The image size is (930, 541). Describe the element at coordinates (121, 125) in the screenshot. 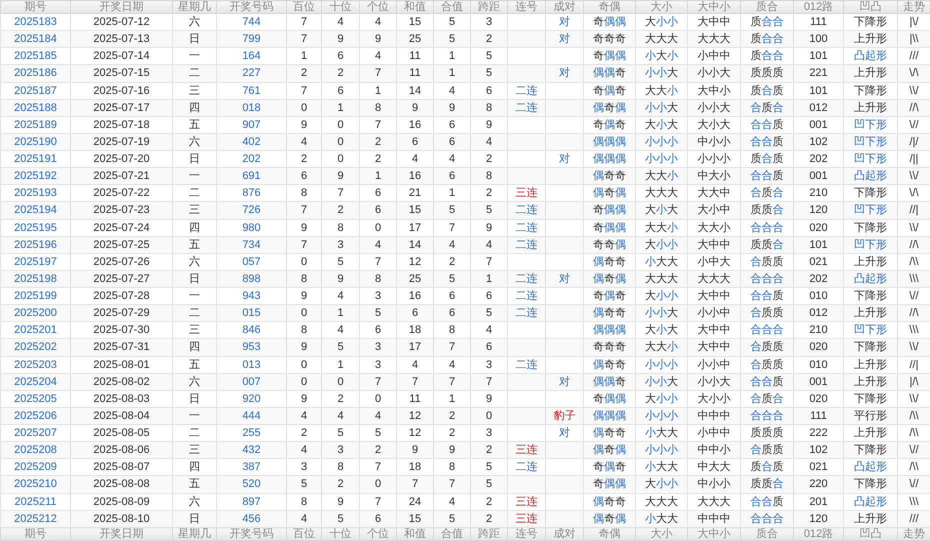

I see `table-cell: 2025-07-18` at that location.